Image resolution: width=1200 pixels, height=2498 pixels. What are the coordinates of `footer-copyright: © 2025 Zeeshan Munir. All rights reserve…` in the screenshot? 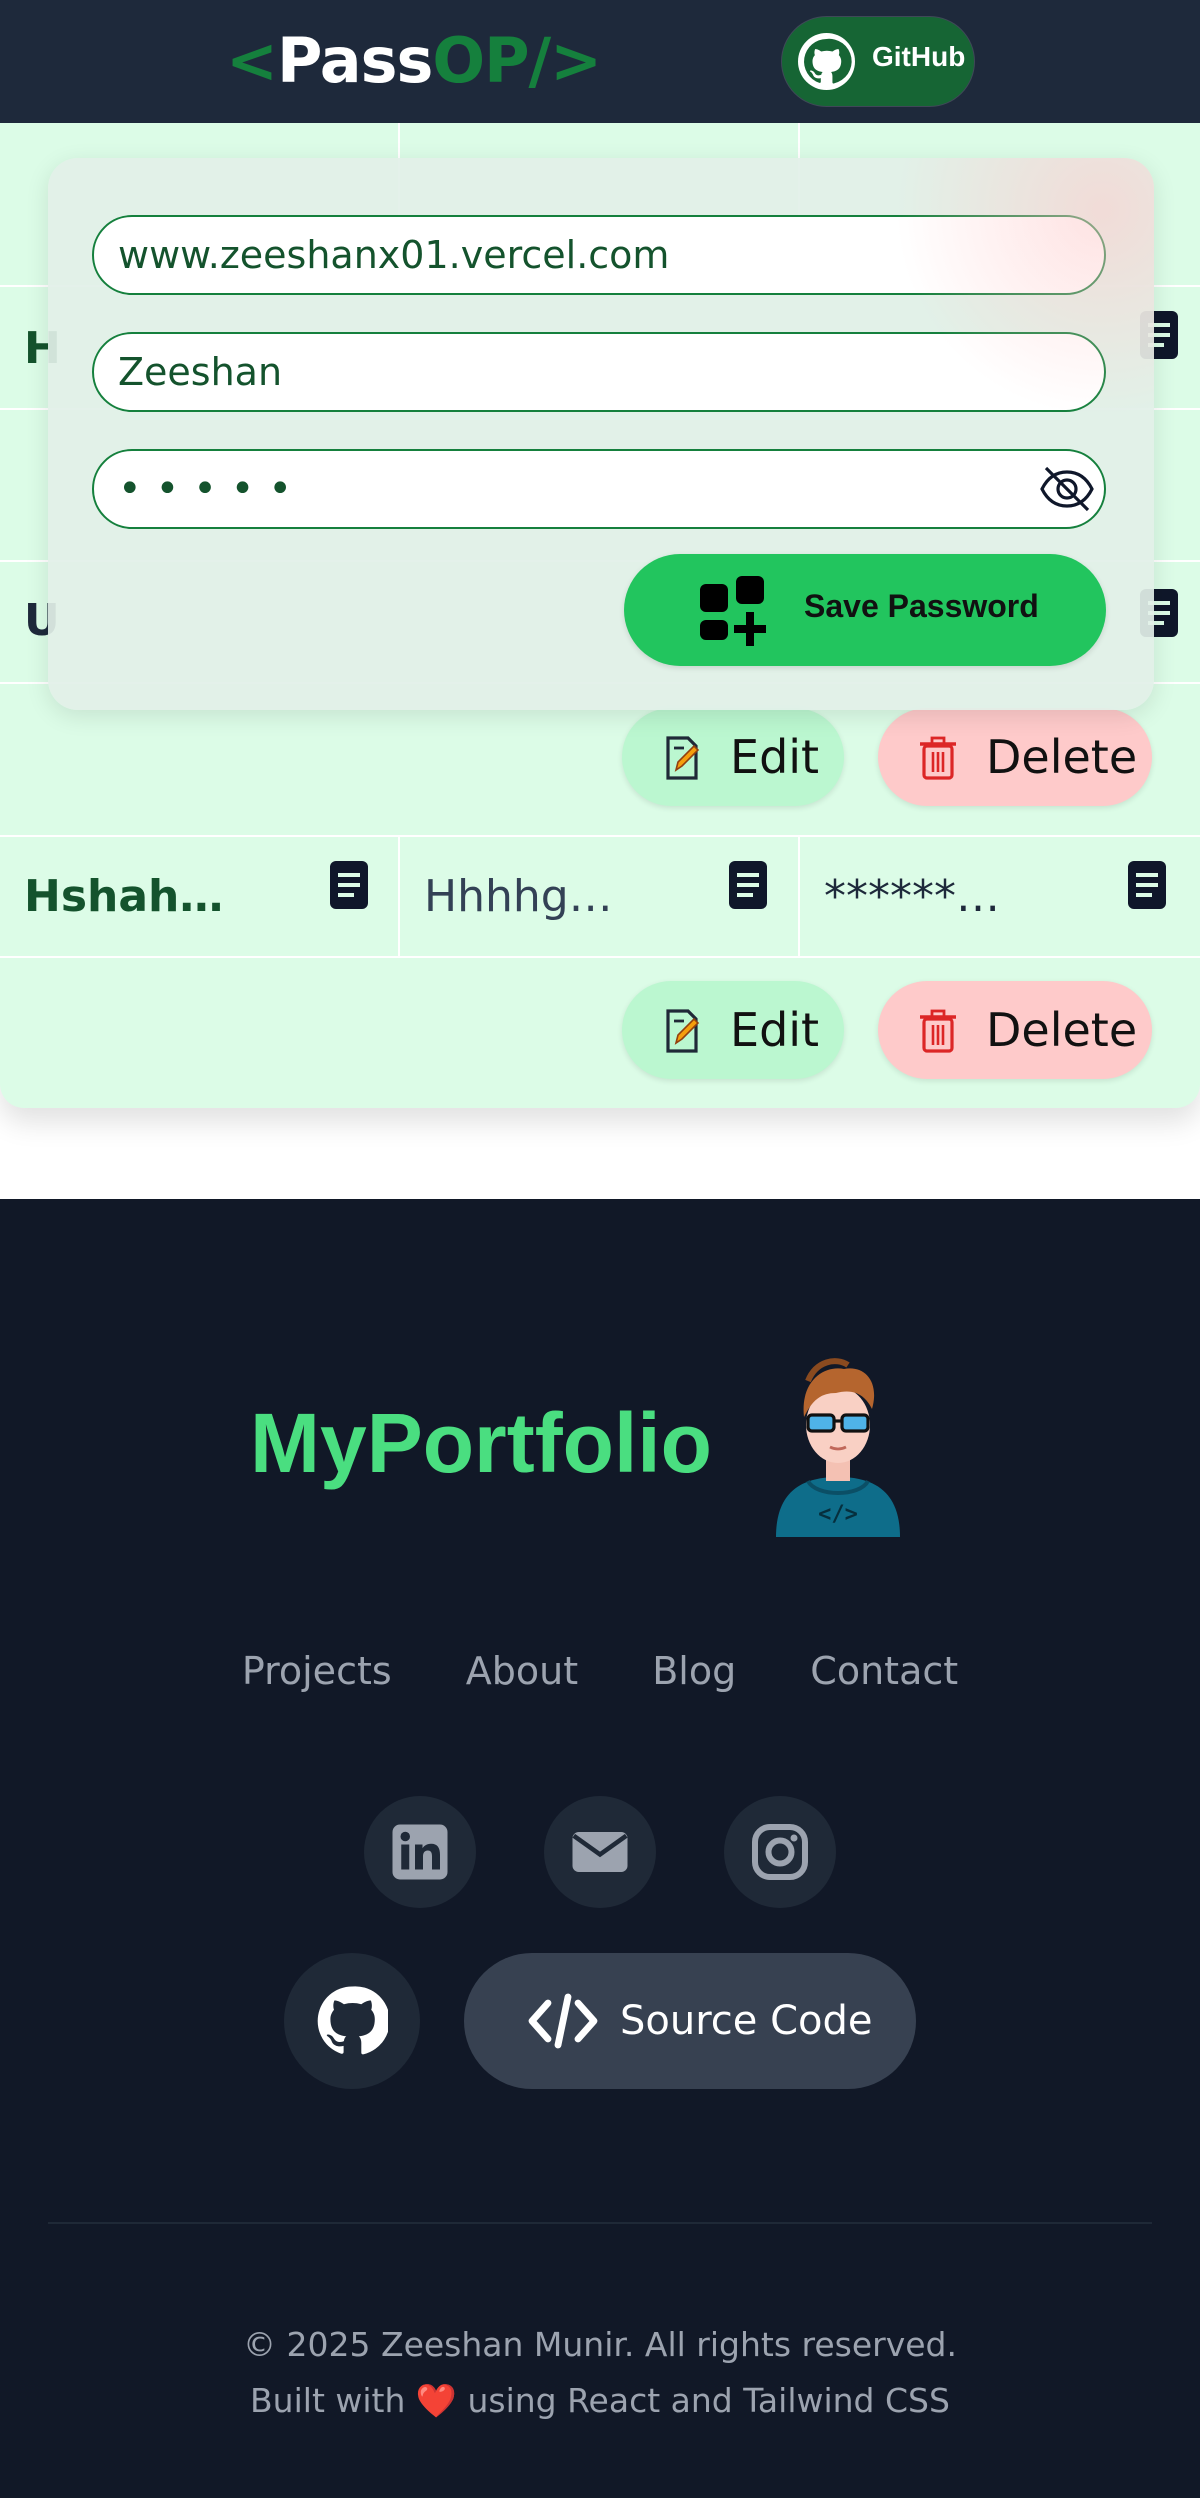 It's located at (600, 2373).